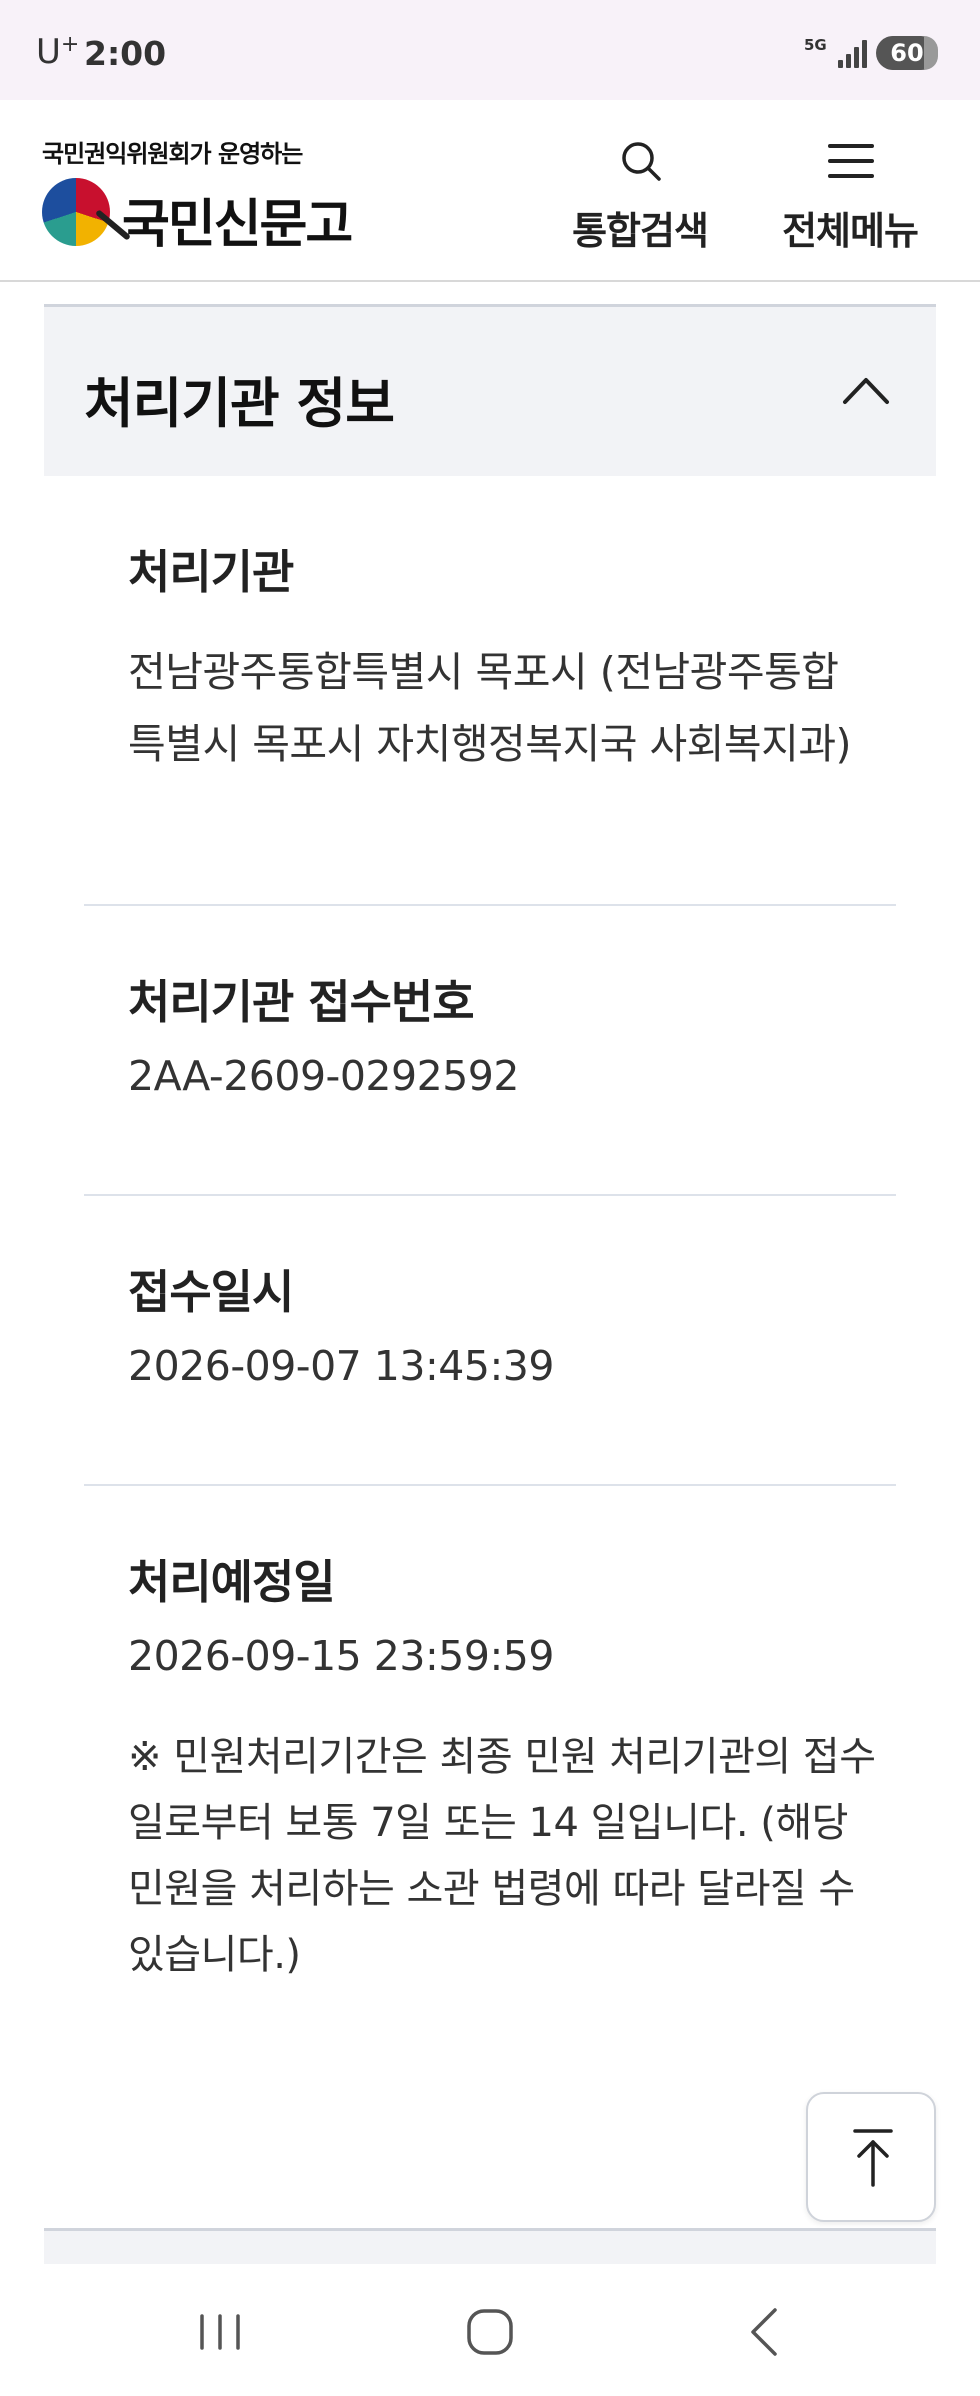  Describe the element at coordinates (211, 1292) in the screenshot. I see `item-label-receipt-datetime: 접수일시` at that location.